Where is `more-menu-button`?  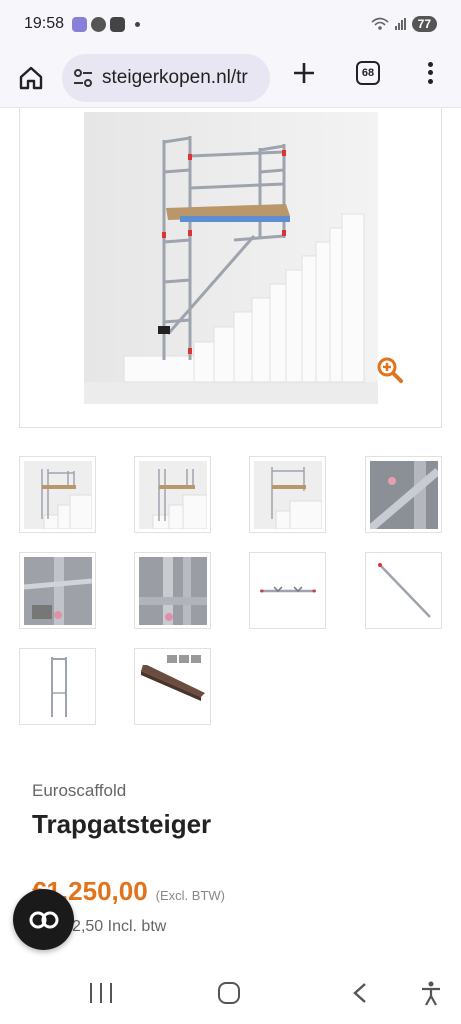
more-menu-button is located at coordinates (430, 73).